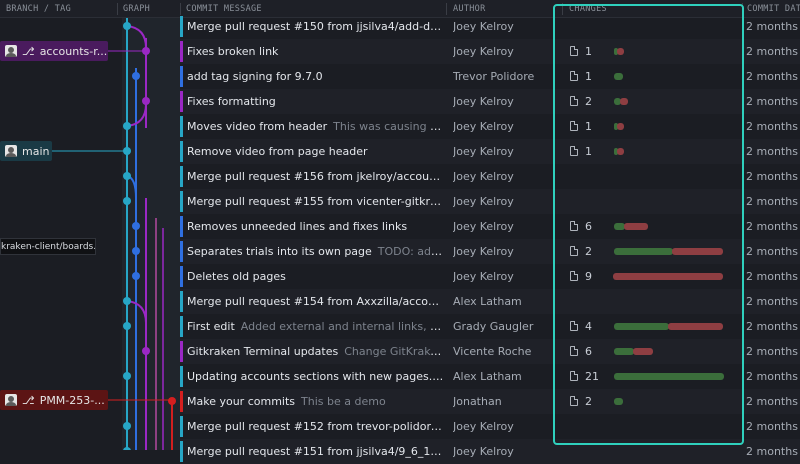 This screenshot has height=464, width=800. What do you see at coordinates (773, 9) in the screenshot?
I see `commit-date-header: COMMIT DATE` at bounding box center [773, 9].